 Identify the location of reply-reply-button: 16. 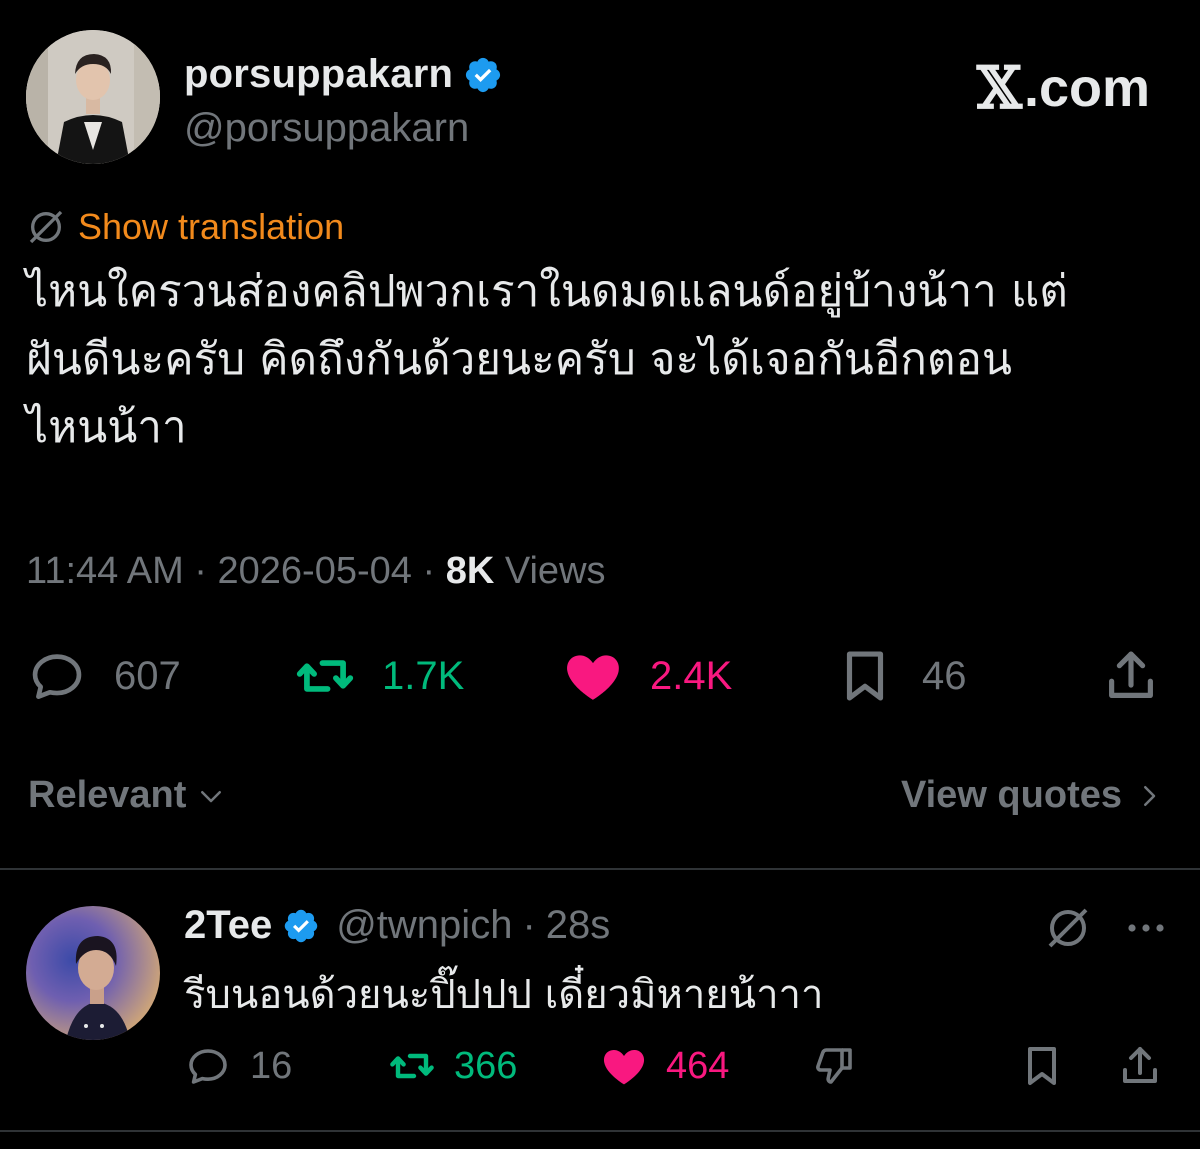
(238, 1066).